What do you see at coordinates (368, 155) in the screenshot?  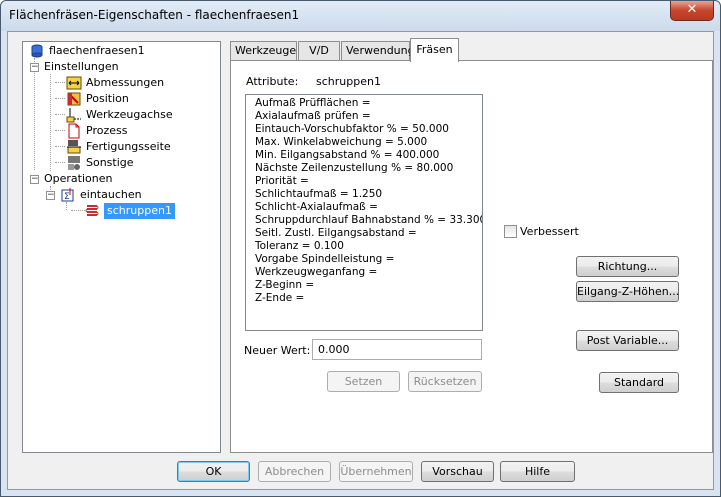 I see `list-item: Min. Eilgangsabstand % = 400.000` at bounding box center [368, 155].